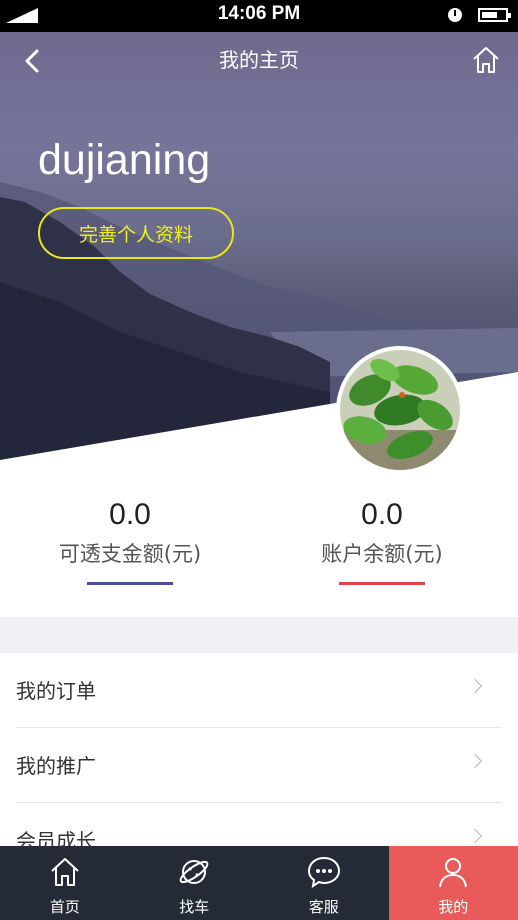 The height and width of the screenshot is (920, 518). Describe the element at coordinates (124, 160) in the screenshot. I see `username: dujianing` at that location.